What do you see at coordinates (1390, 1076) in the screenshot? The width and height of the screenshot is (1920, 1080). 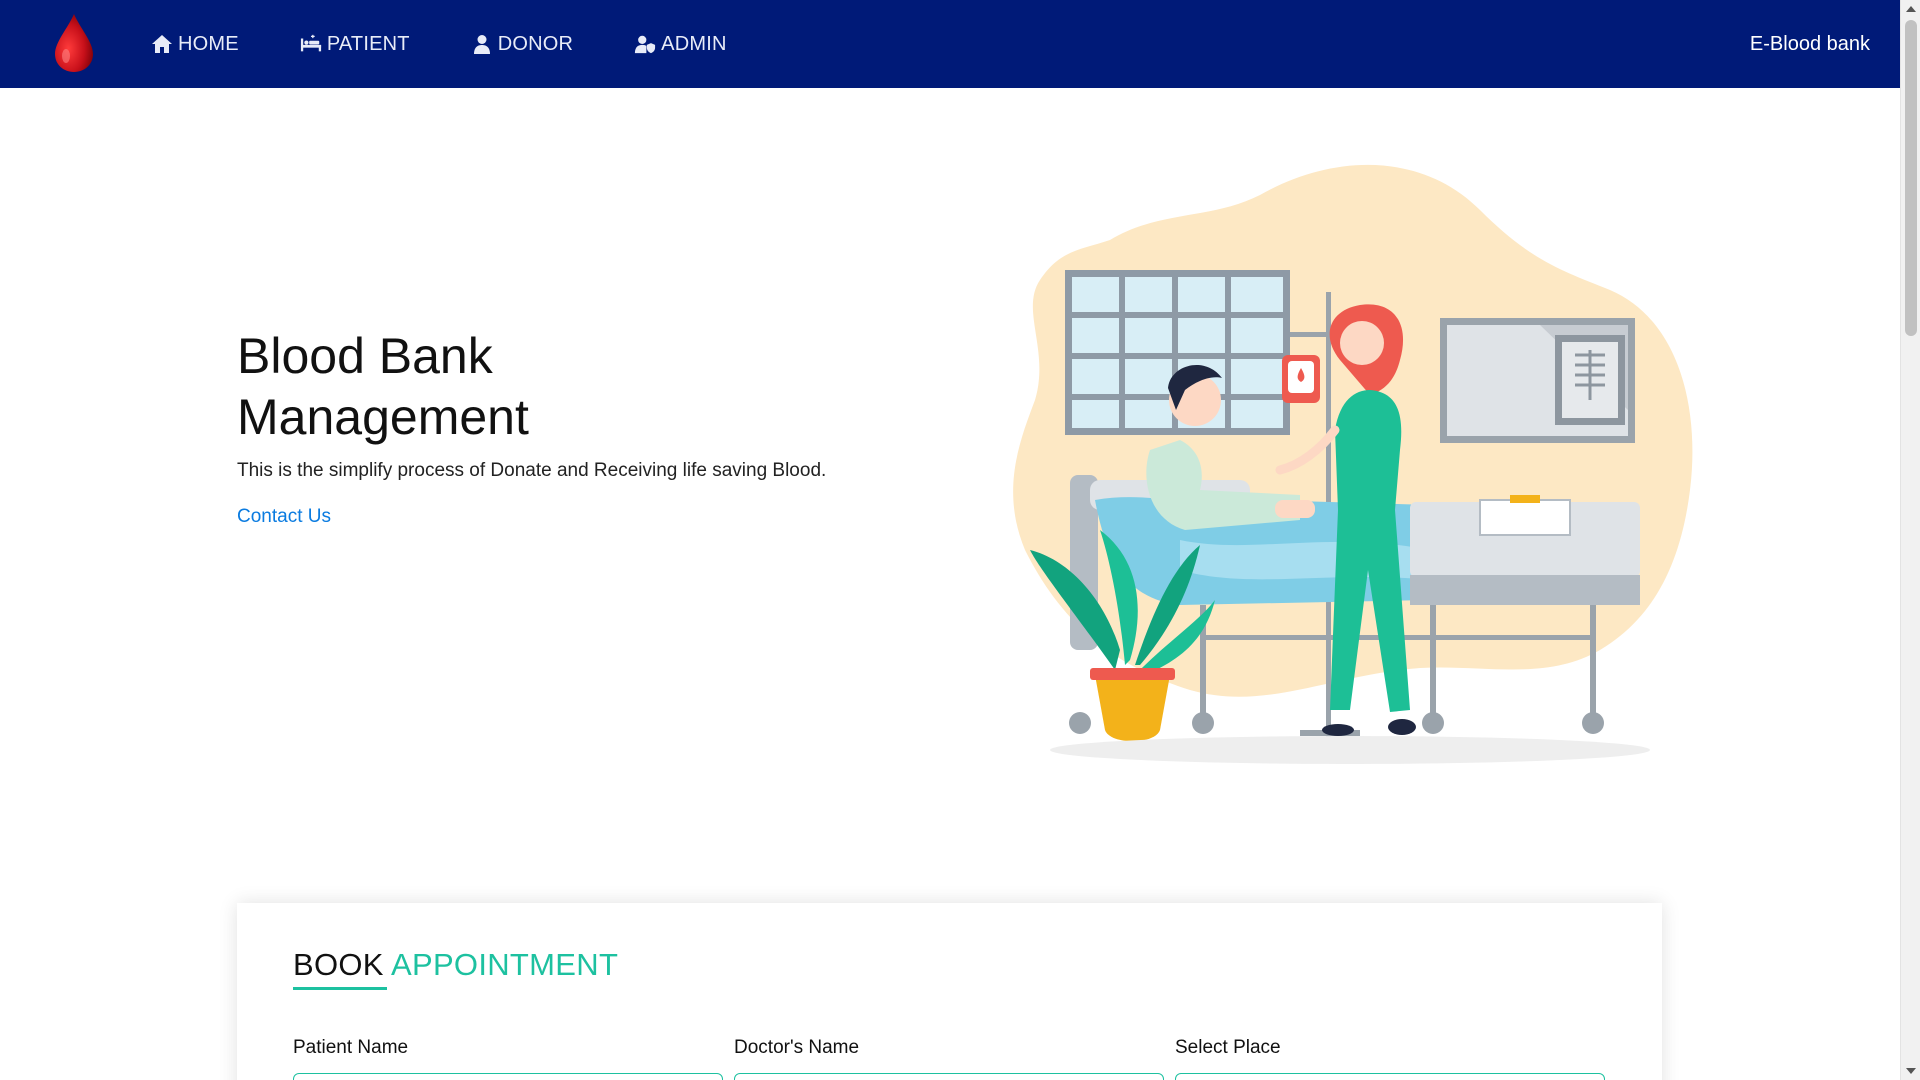 I see `select-place-input` at bounding box center [1390, 1076].